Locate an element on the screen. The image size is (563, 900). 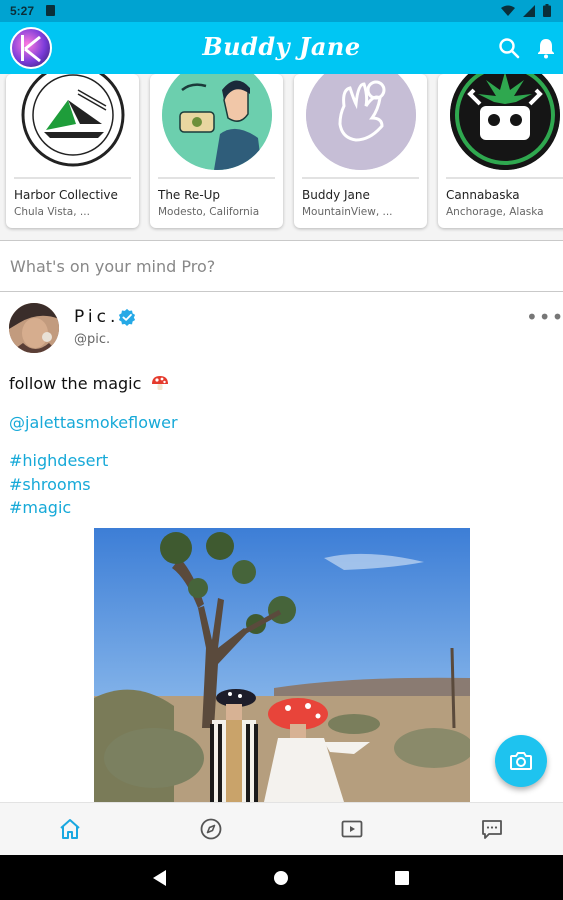
app-bar: Buddy Jane is located at coordinates (281, 48).